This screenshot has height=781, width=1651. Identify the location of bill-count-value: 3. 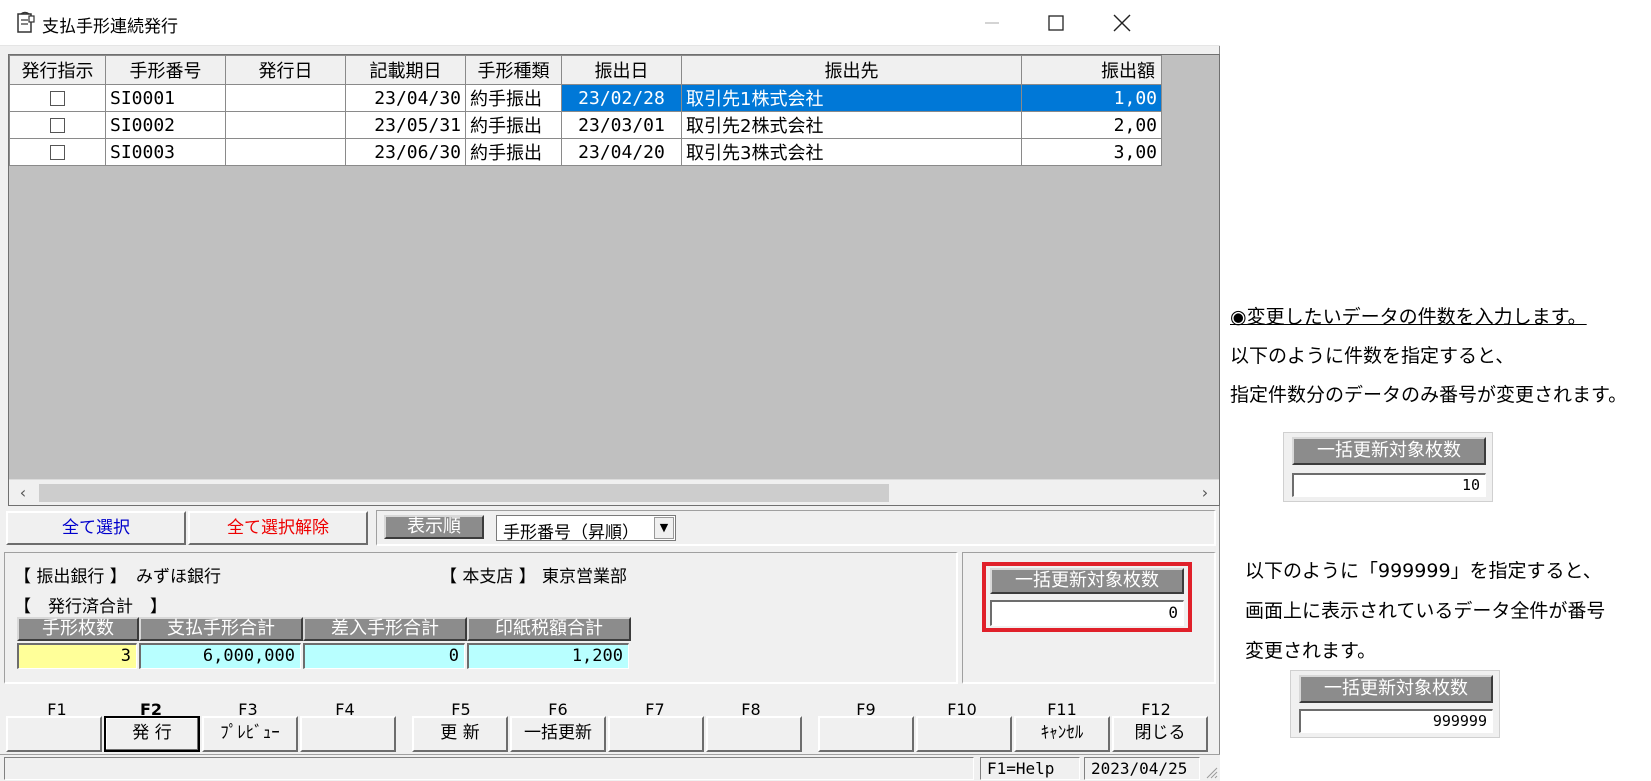
(77, 656).